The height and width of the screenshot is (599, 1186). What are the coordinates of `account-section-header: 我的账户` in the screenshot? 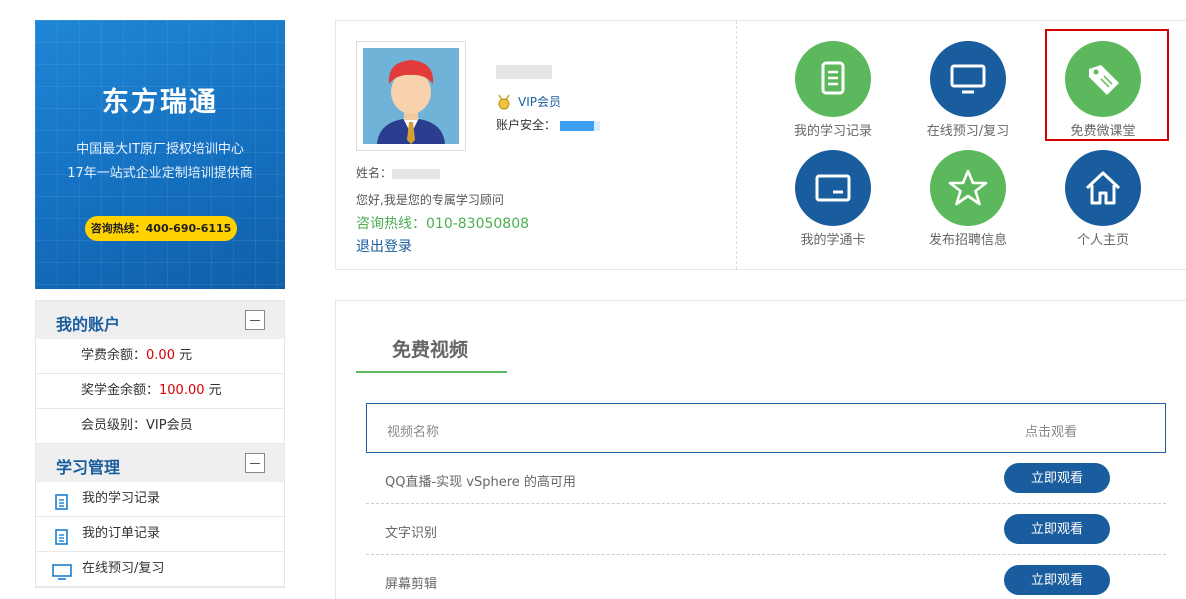 It's located at (160, 320).